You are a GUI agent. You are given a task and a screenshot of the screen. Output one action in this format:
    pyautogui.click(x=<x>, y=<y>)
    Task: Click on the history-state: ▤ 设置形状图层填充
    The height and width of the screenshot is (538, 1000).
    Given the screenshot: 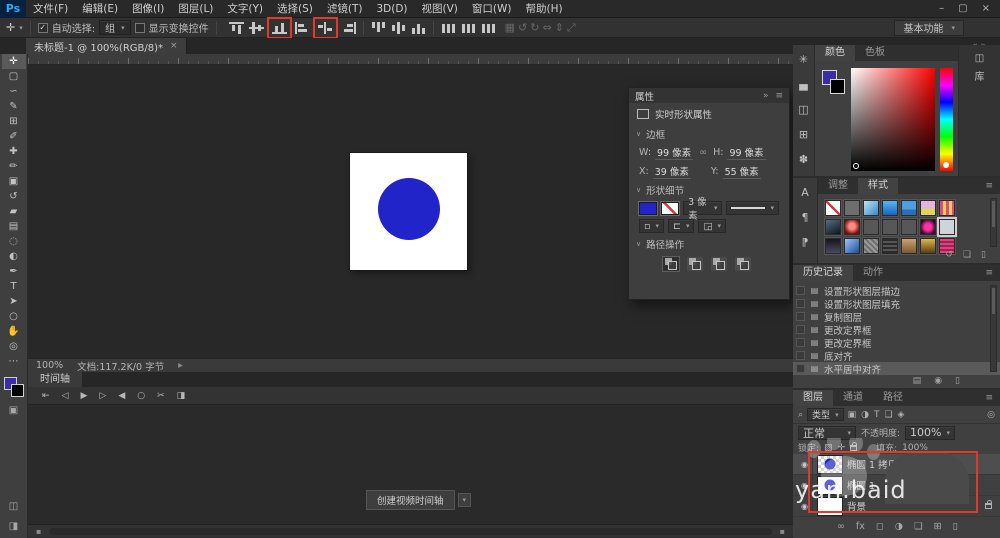 What is the action you would take?
    pyautogui.click(x=896, y=304)
    